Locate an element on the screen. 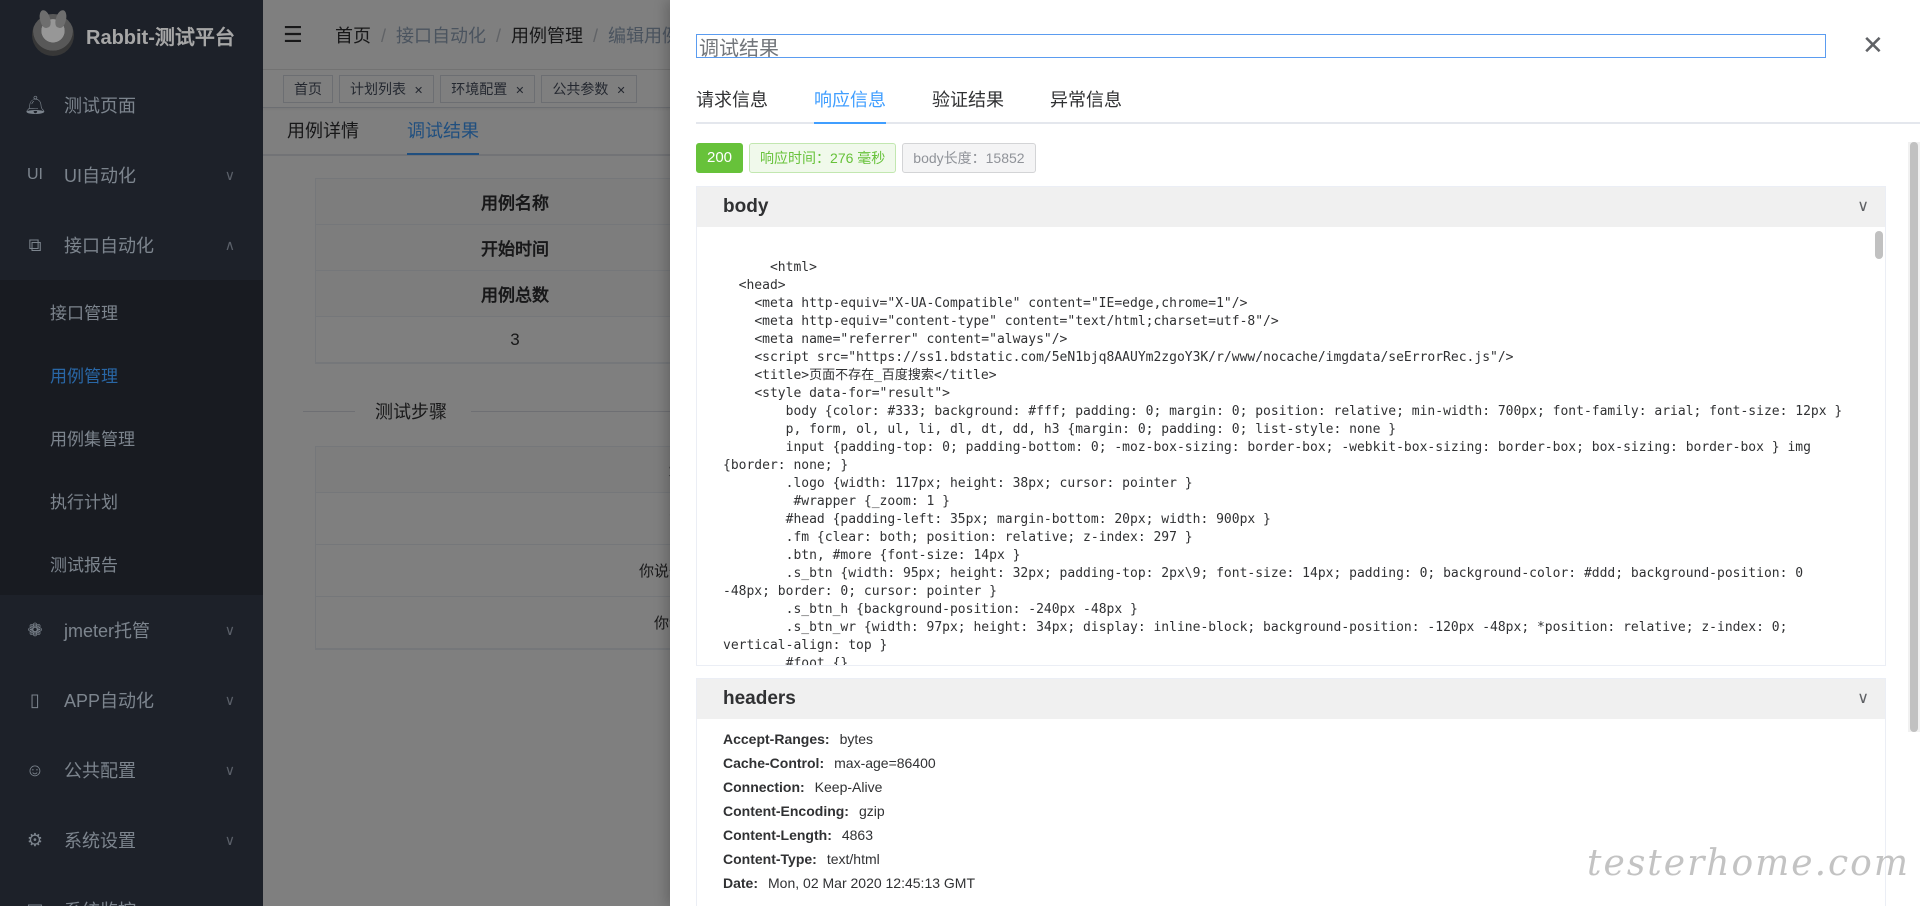  response-time-badge: 响应时间：276 毫秒 is located at coordinates (823, 158).